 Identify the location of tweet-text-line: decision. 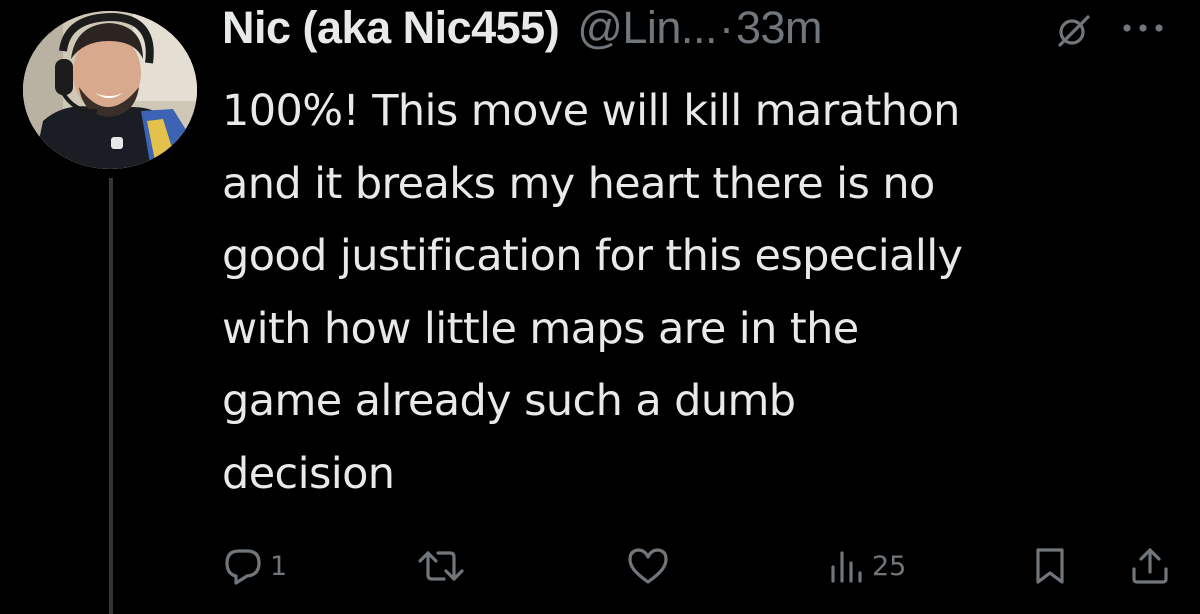
(308, 473).